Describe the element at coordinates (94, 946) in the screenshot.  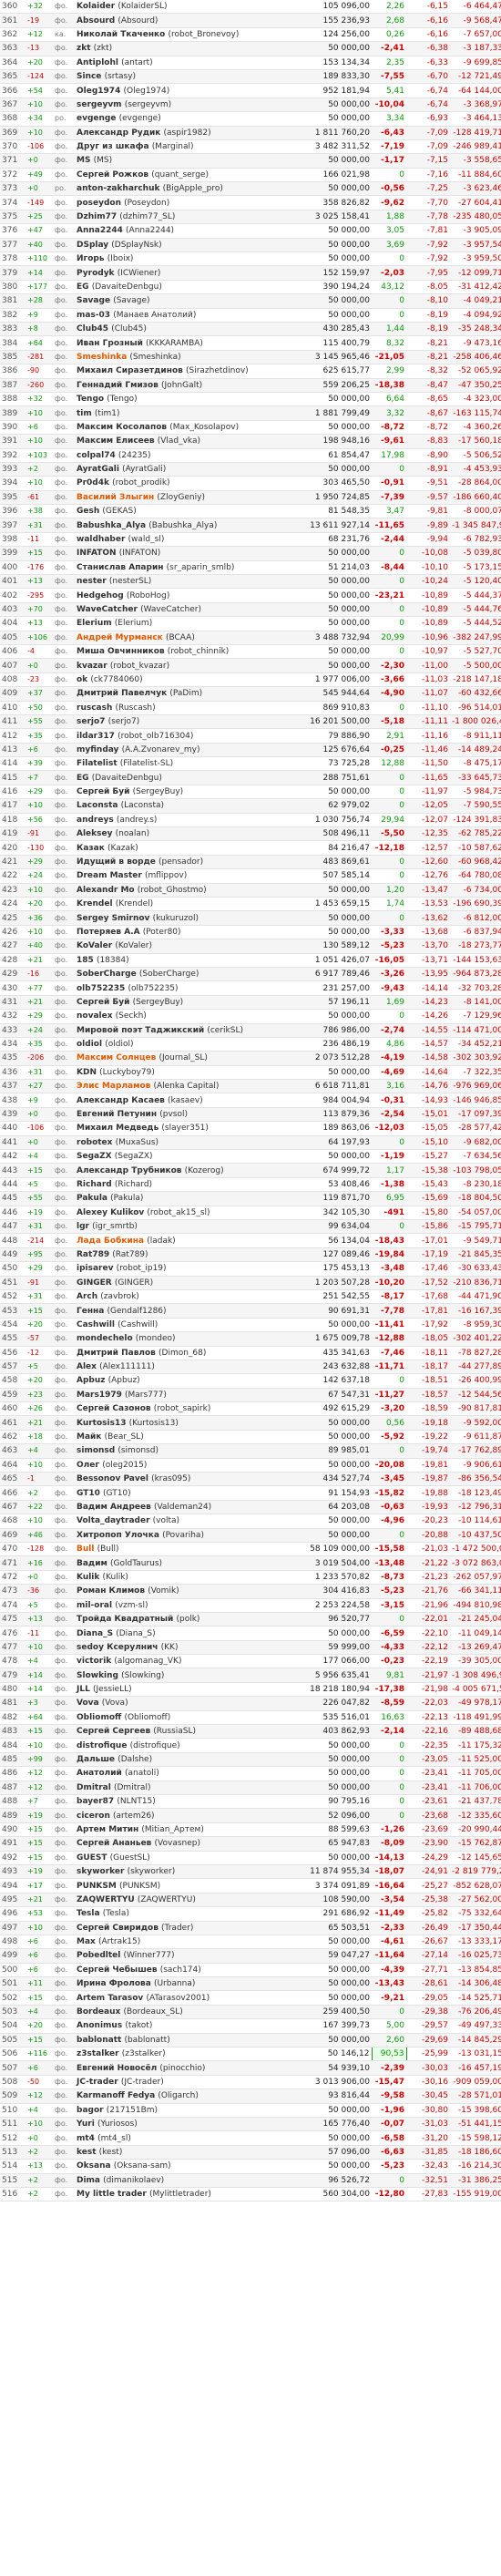
I see `participant-name: KoValer` at that location.